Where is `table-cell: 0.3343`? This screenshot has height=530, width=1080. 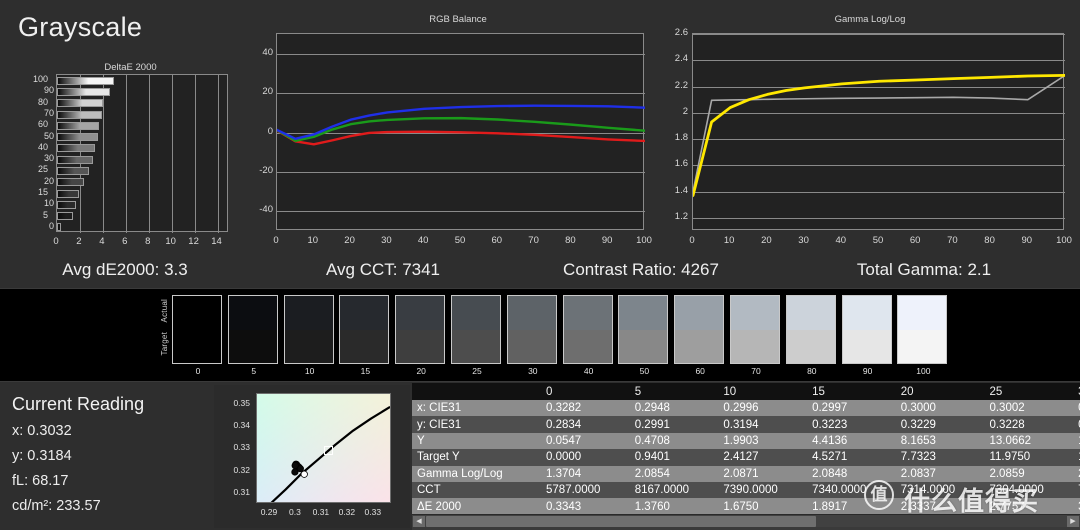 table-cell: 0.3343 is located at coordinates (585, 506).